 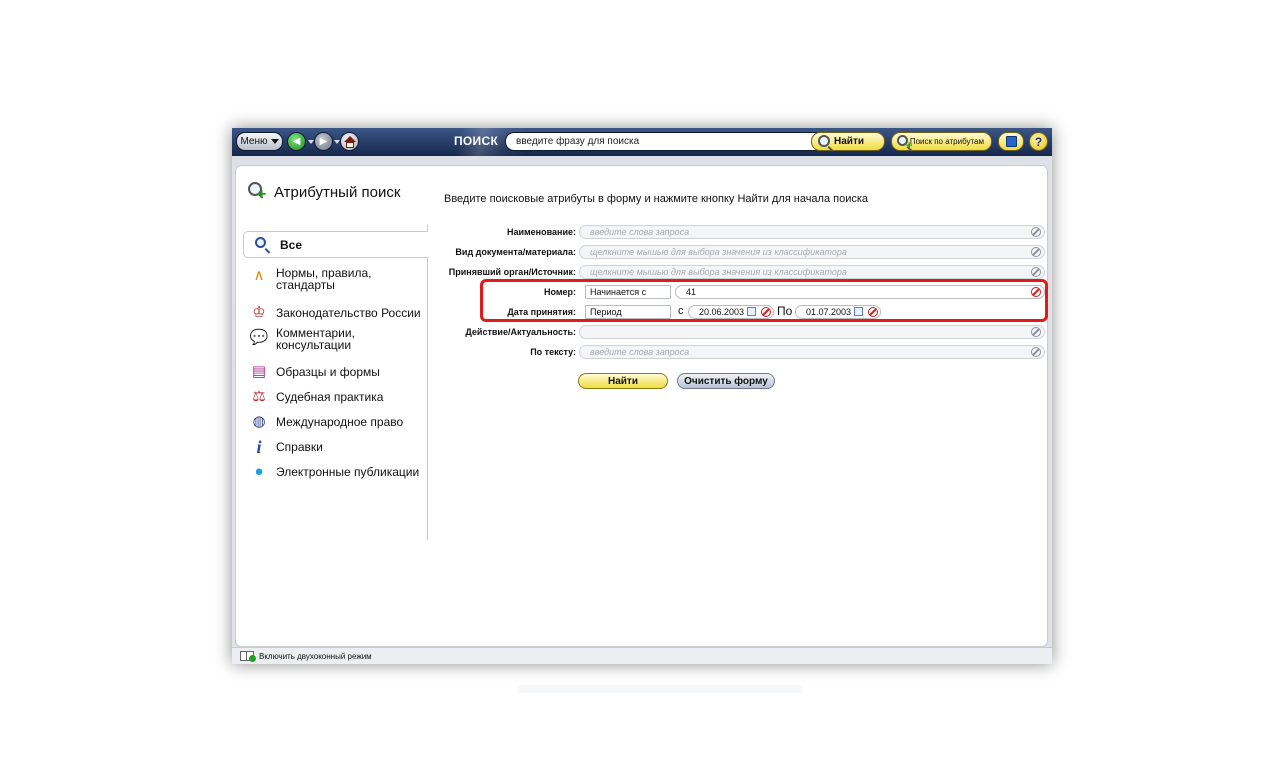 I want to click on help-icon: ?, so click(x=1038, y=141).